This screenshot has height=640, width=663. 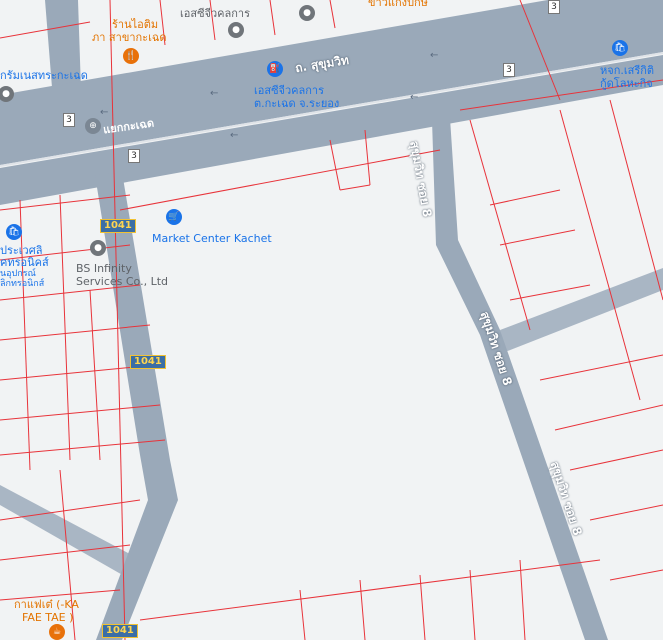 I want to click on cafe-label-1: กาแฟเต๋ (-KA, so click(x=46, y=604).